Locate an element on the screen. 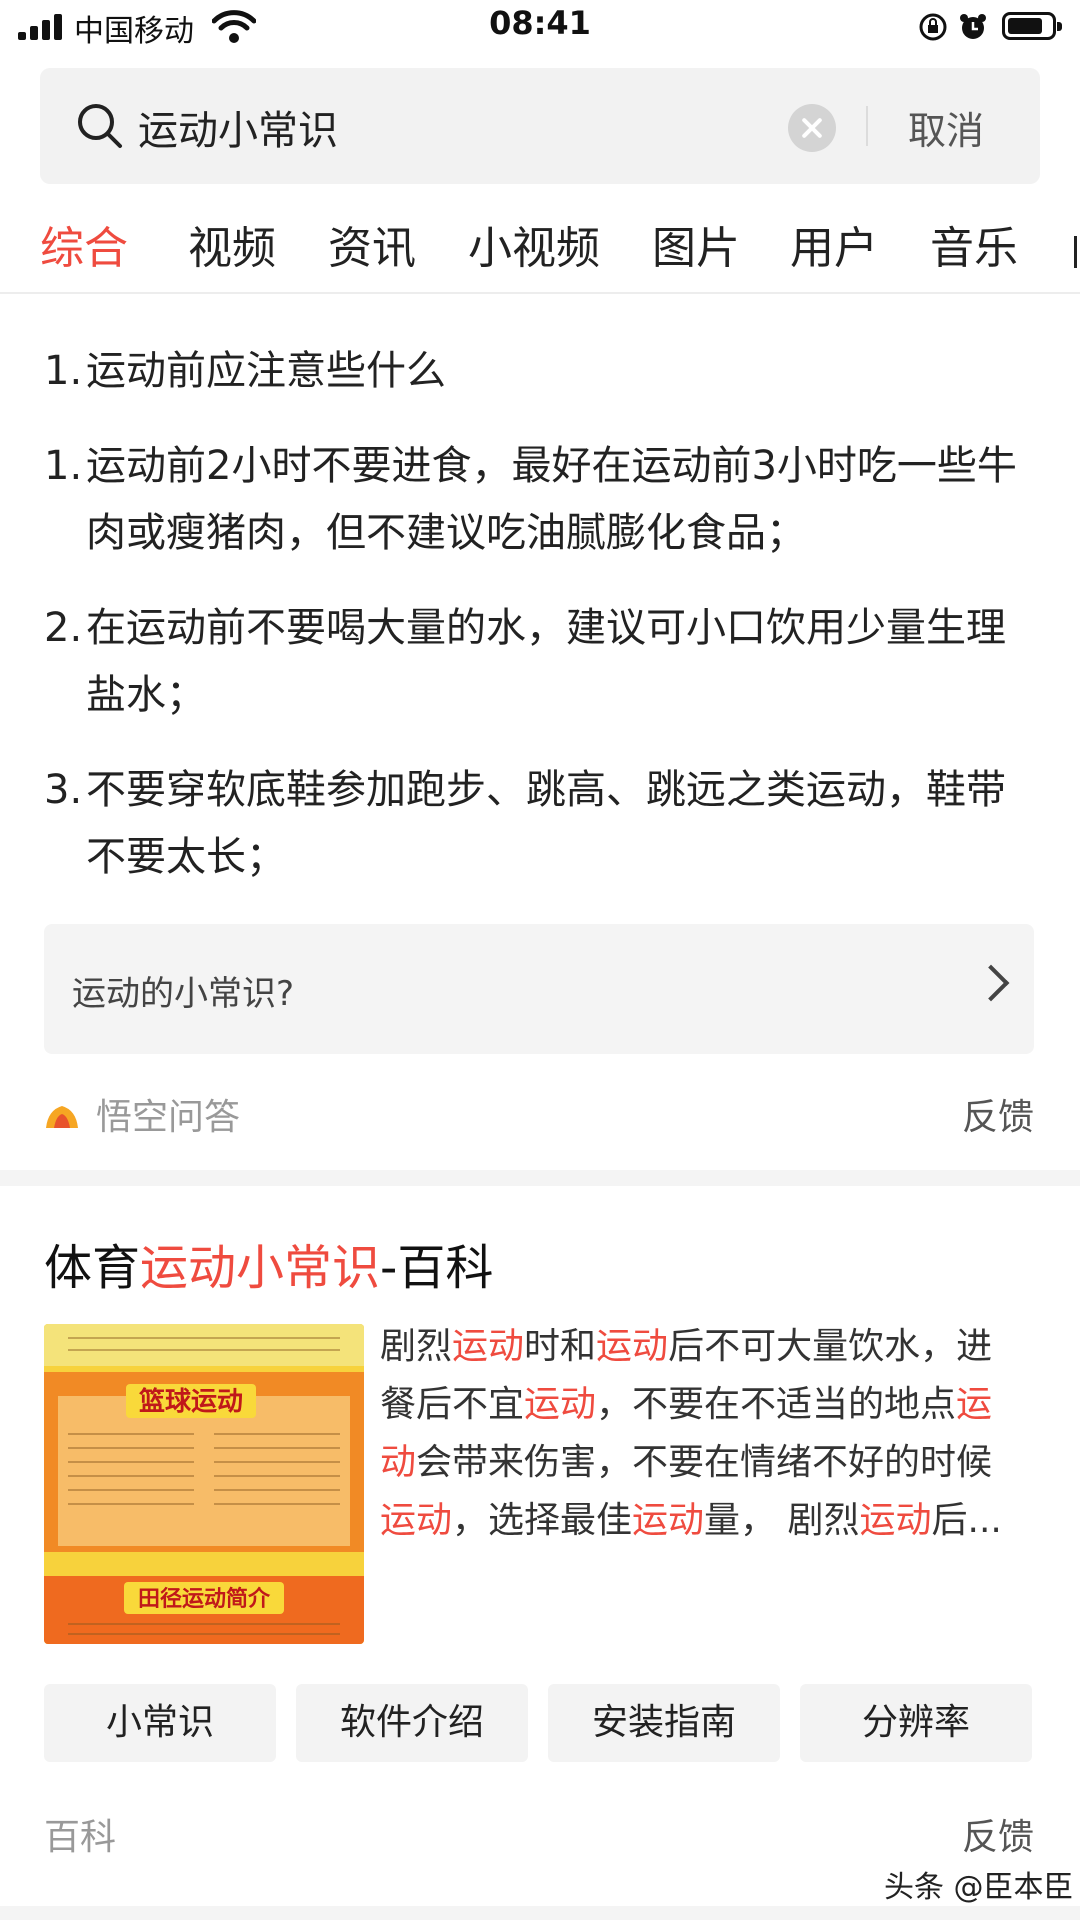 This screenshot has height=1920, width=1080. poster-image: 篮球运动 田径运动简介 is located at coordinates (204, 1484).